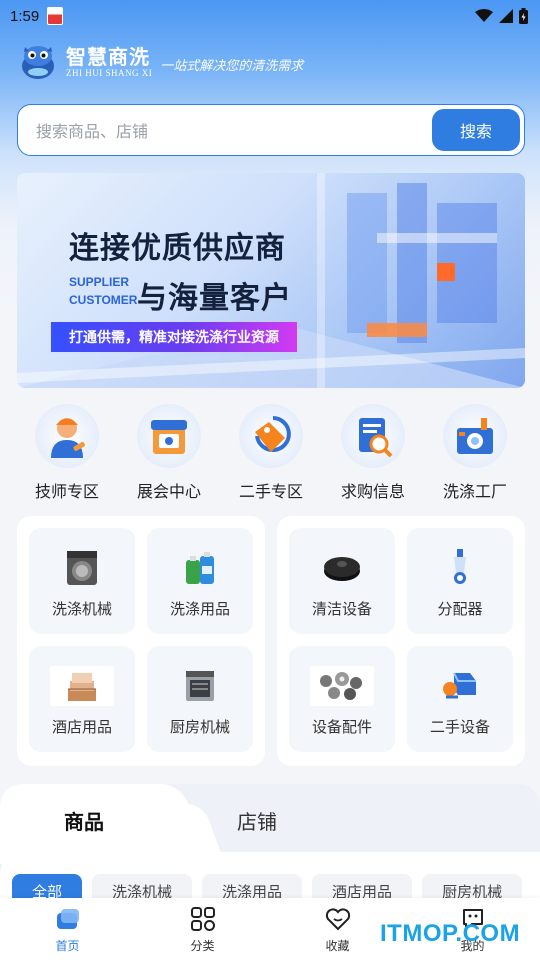 The width and height of the screenshot is (540, 960). What do you see at coordinates (341, 609) in the screenshot?
I see `category-label: 清洁设备` at bounding box center [341, 609].